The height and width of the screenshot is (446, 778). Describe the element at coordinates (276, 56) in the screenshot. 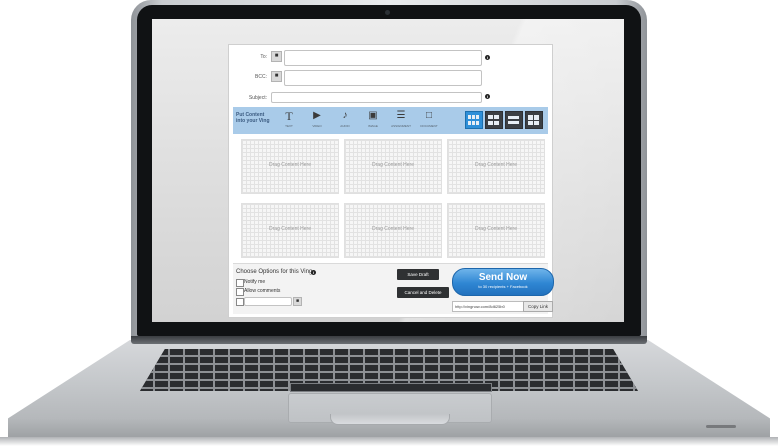

I see `add-recipient-icon: ■` at that location.